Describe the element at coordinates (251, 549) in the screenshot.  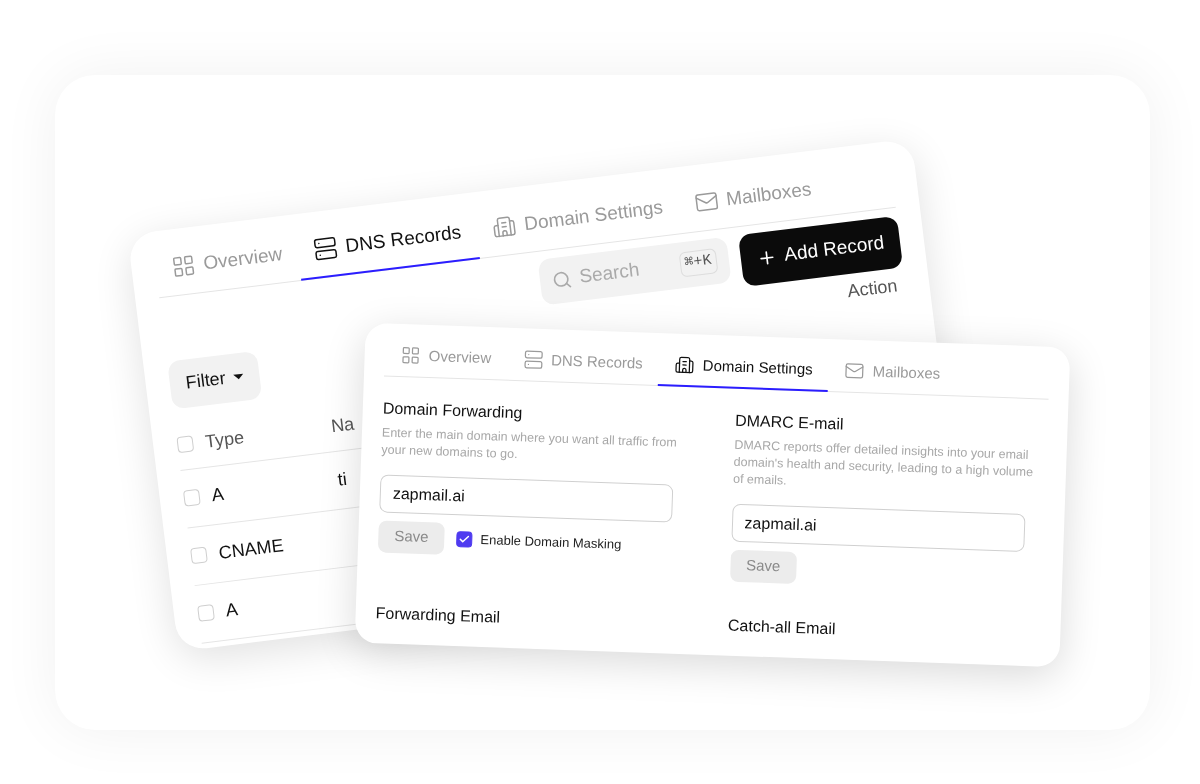
I see `table-cell-text: CNAME` at that location.